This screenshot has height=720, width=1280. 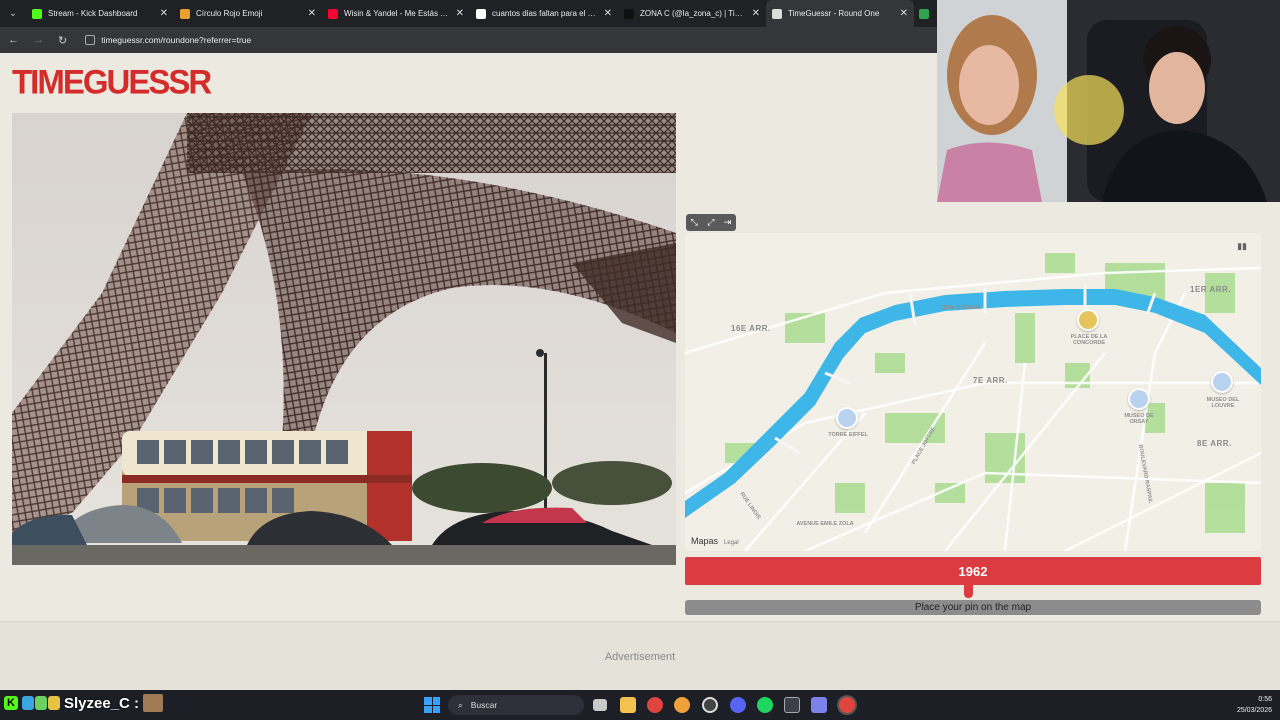 I want to click on map-expand-icon: ⤡, so click(x=694, y=222).